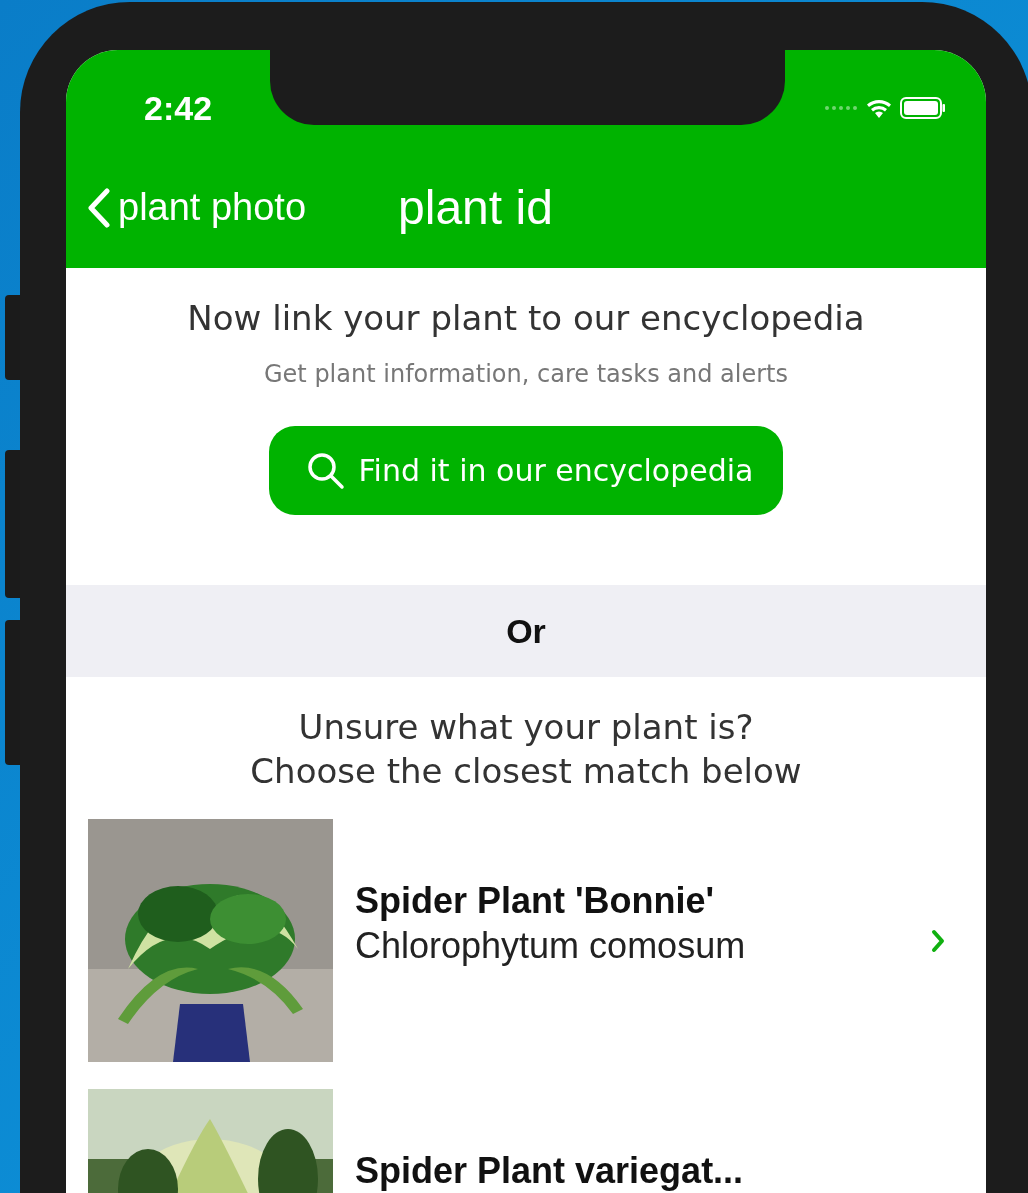 This screenshot has height=1193, width=1028. I want to click on status-time: 2:42, so click(178, 108).